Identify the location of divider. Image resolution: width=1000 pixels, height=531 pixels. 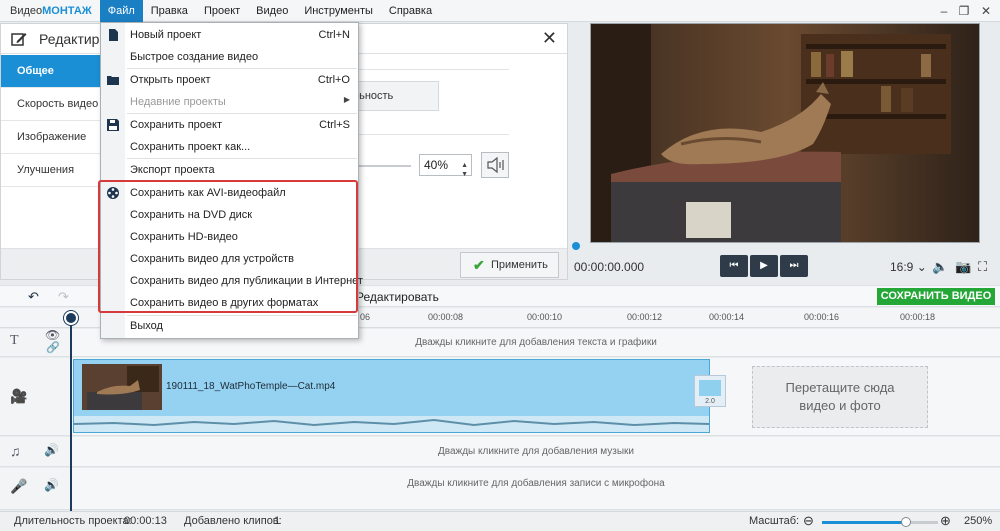
(434, 134).